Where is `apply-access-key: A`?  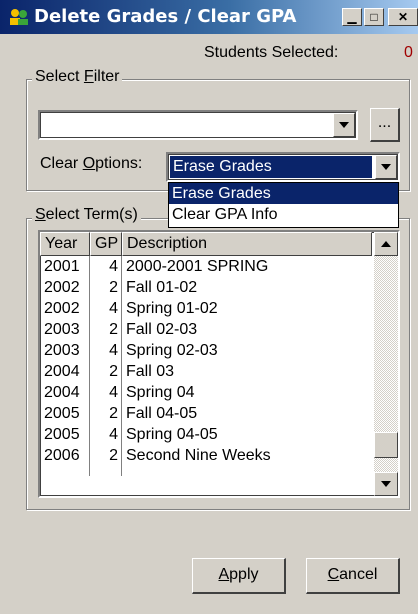
apply-access-key: A is located at coordinates (224, 574).